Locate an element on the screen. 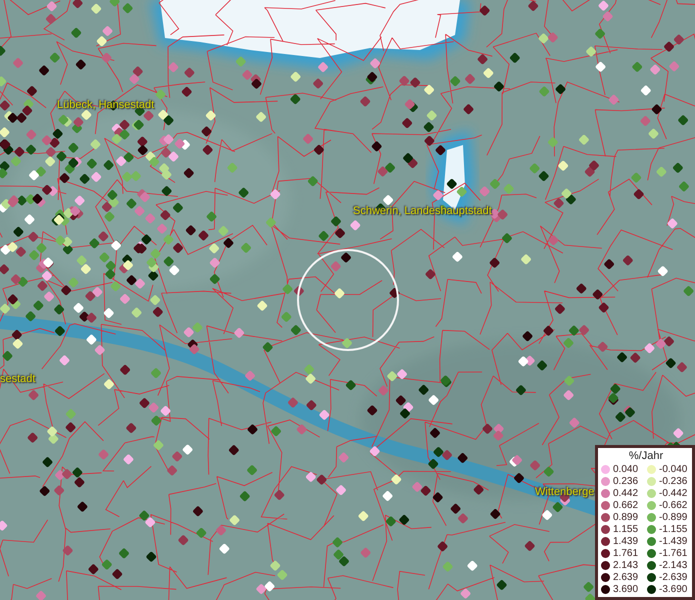 Image resolution: width=695 pixels, height=600 pixels. legend-value: -0.662 is located at coordinates (673, 505).